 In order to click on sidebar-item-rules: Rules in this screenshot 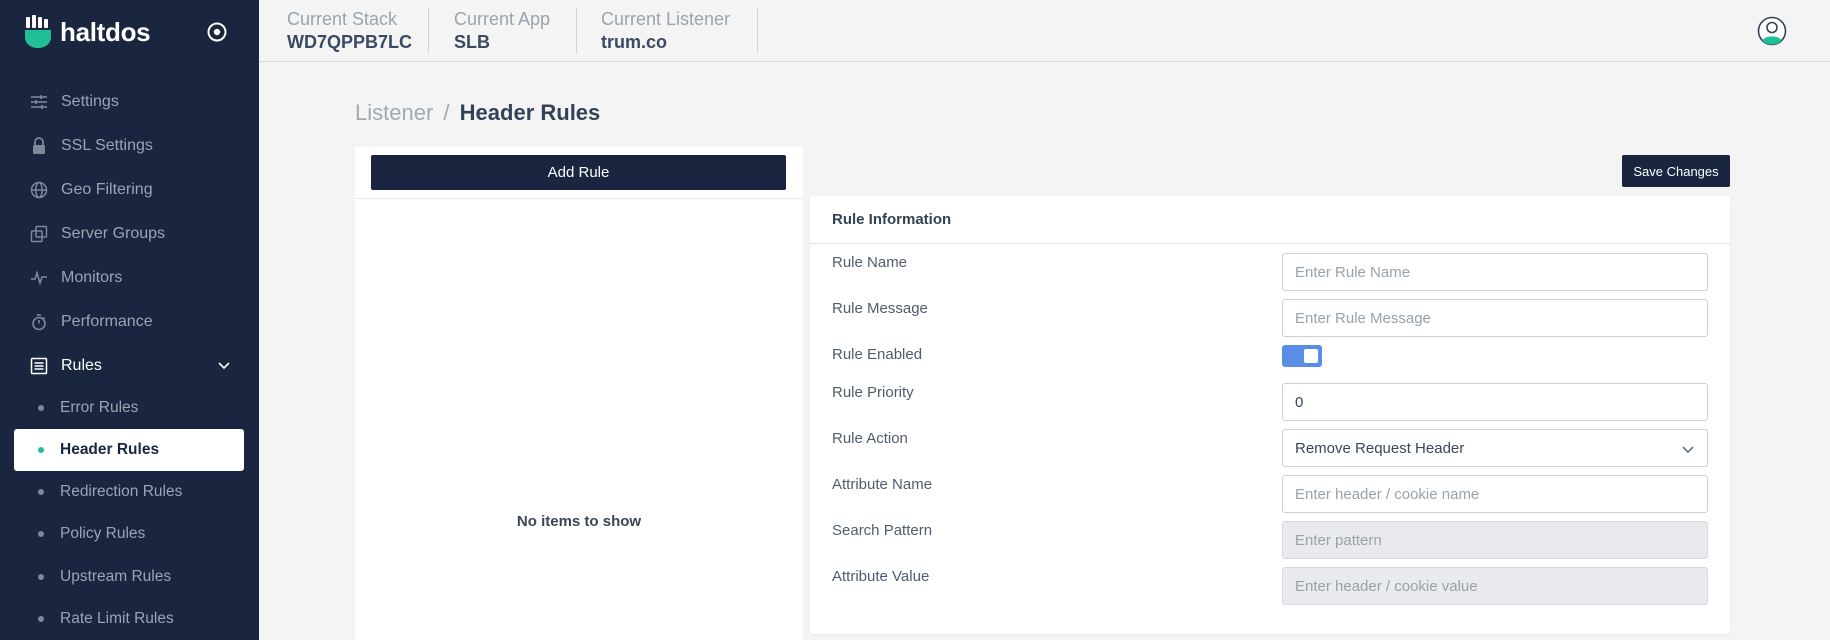, I will do `click(129, 366)`.